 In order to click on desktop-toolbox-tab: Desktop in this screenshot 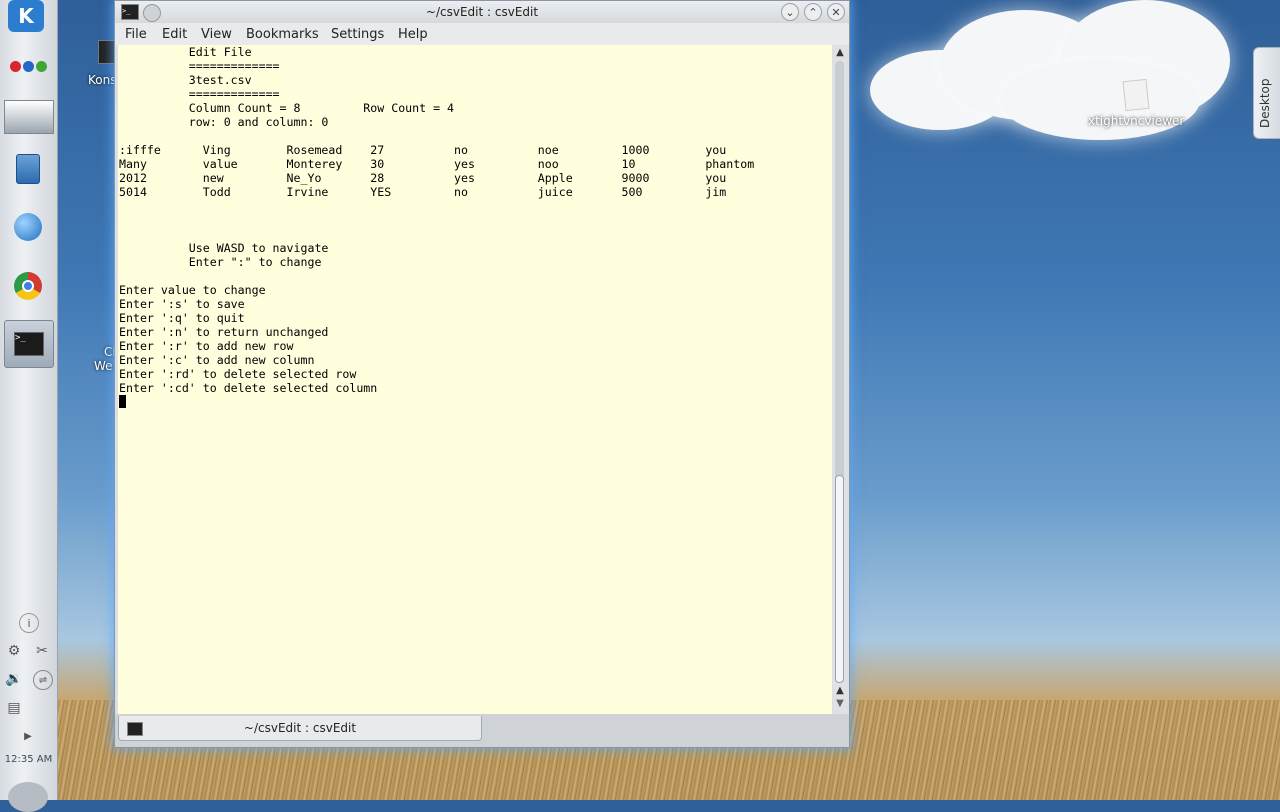, I will do `click(1266, 93)`.